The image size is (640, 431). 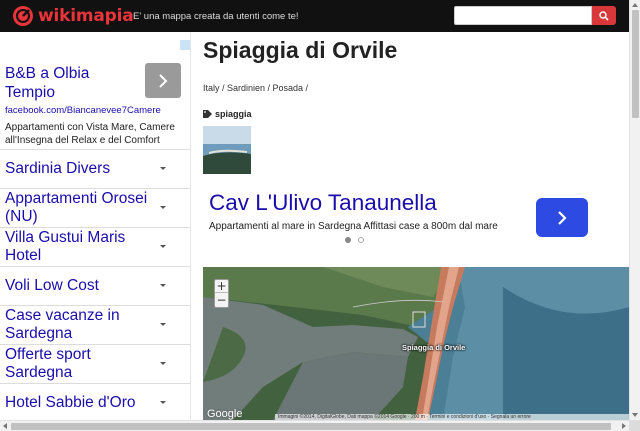 I want to click on sidebar-link-label: Offerte sport Sardegna, so click(x=48, y=363).